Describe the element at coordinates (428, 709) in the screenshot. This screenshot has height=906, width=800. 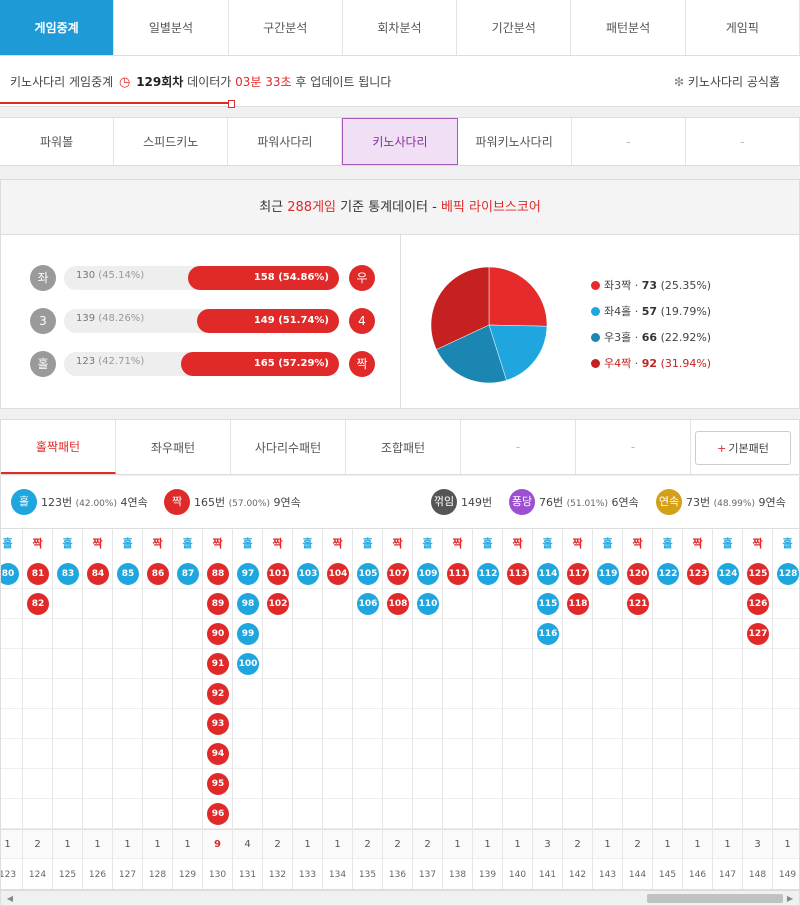
I see `pattern-column: 홀 109 110 2 137` at that location.